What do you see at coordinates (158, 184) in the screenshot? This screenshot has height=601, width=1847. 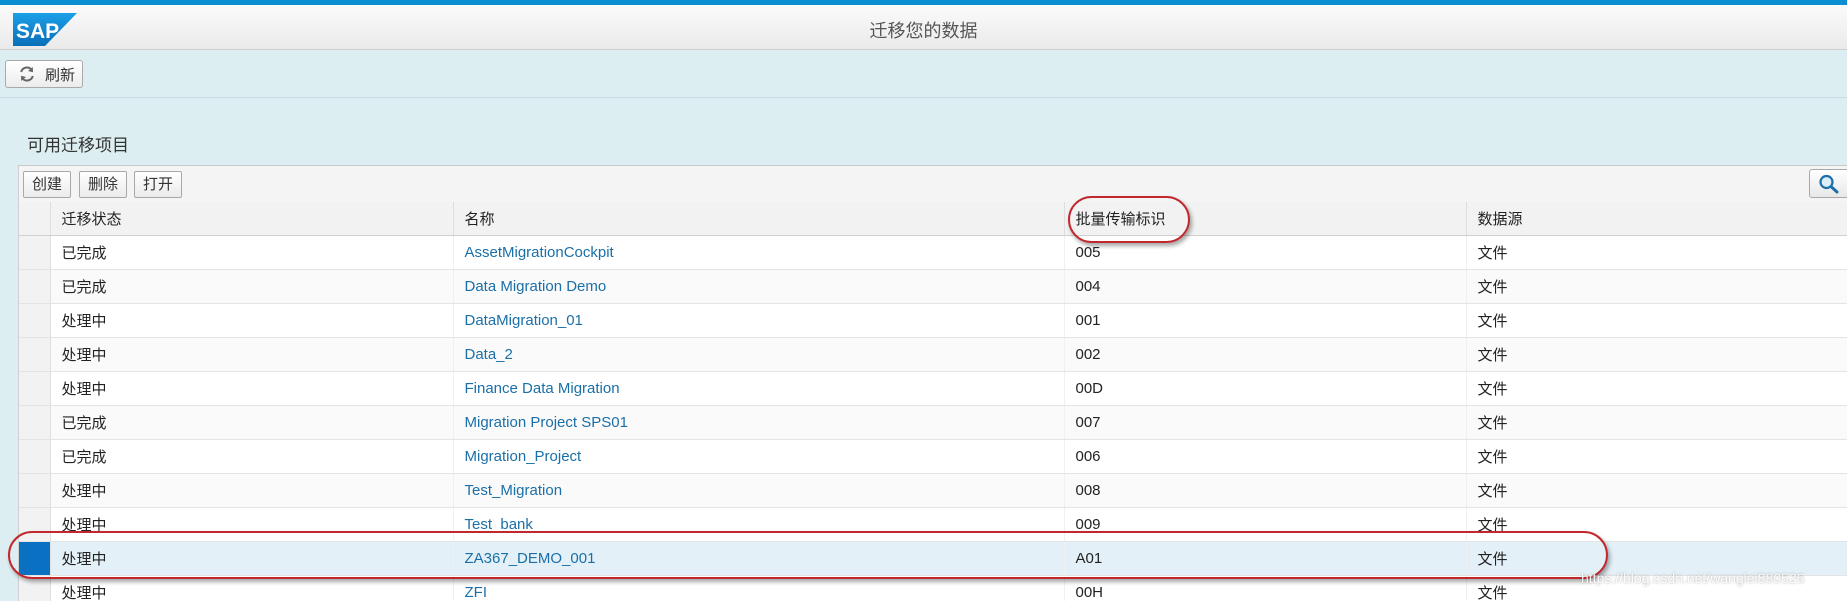 I see `open-button: 打开` at bounding box center [158, 184].